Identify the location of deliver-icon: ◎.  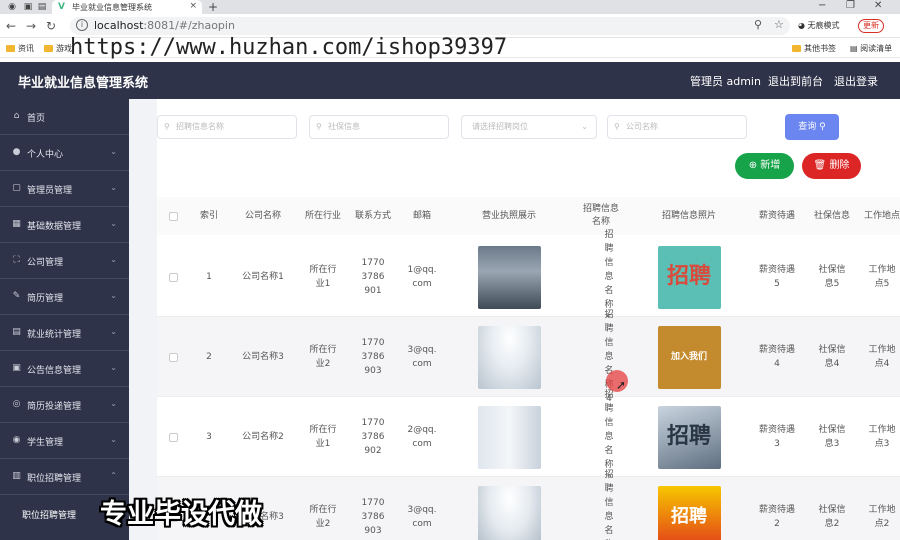
(16, 404).